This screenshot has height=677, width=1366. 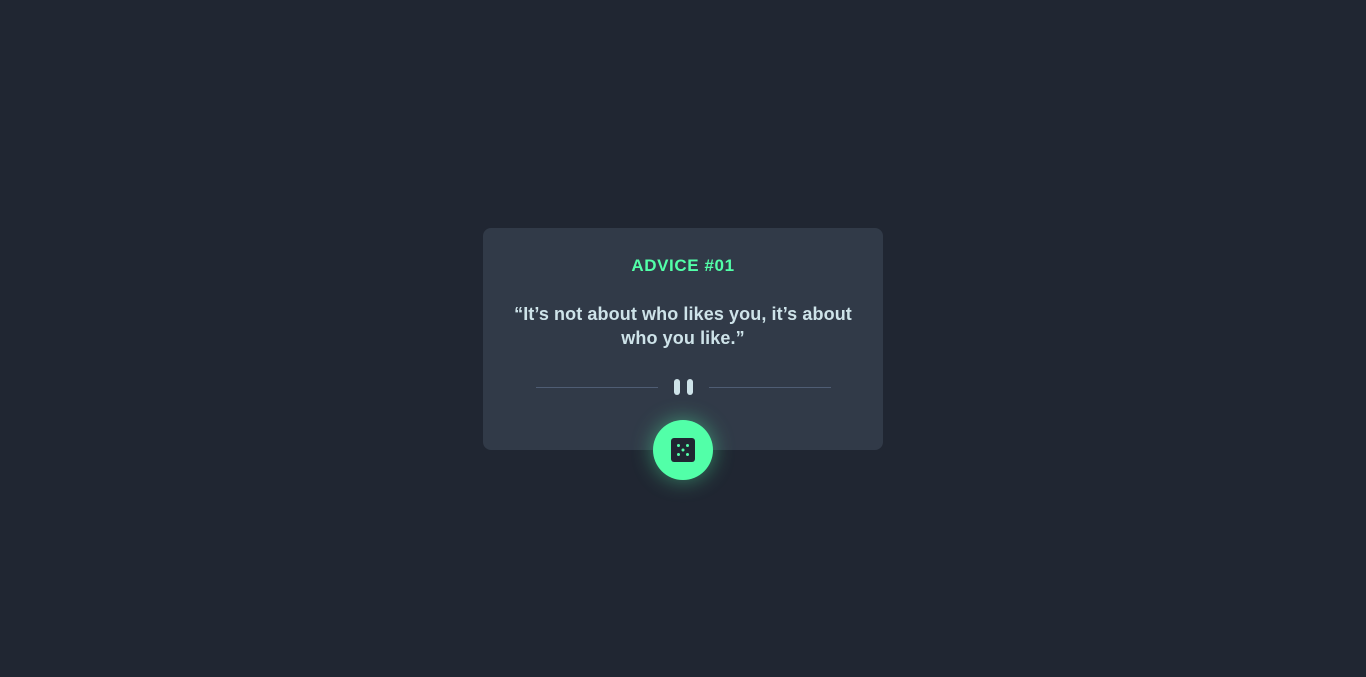 I want to click on dice-icon, so click(x=683, y=450).